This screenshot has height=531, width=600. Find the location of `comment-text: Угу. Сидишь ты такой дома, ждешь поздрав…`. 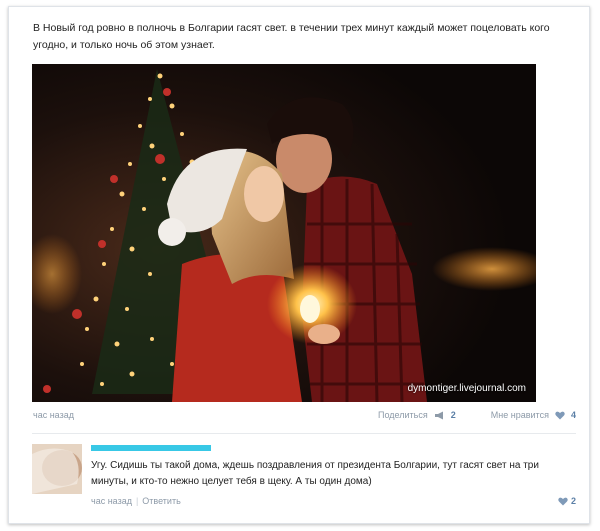

comment-text: Угу. Сидишь ты такой дома, ждешь поздрав… is located at coordinates (315, 473).